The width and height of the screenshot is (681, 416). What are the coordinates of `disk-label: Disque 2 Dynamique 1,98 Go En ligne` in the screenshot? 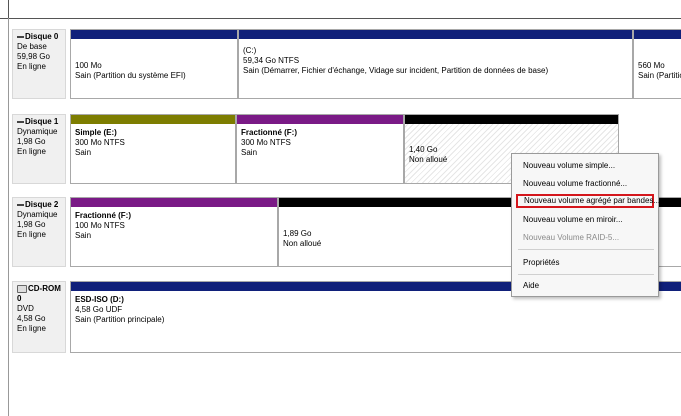 It's located at (39, 232).